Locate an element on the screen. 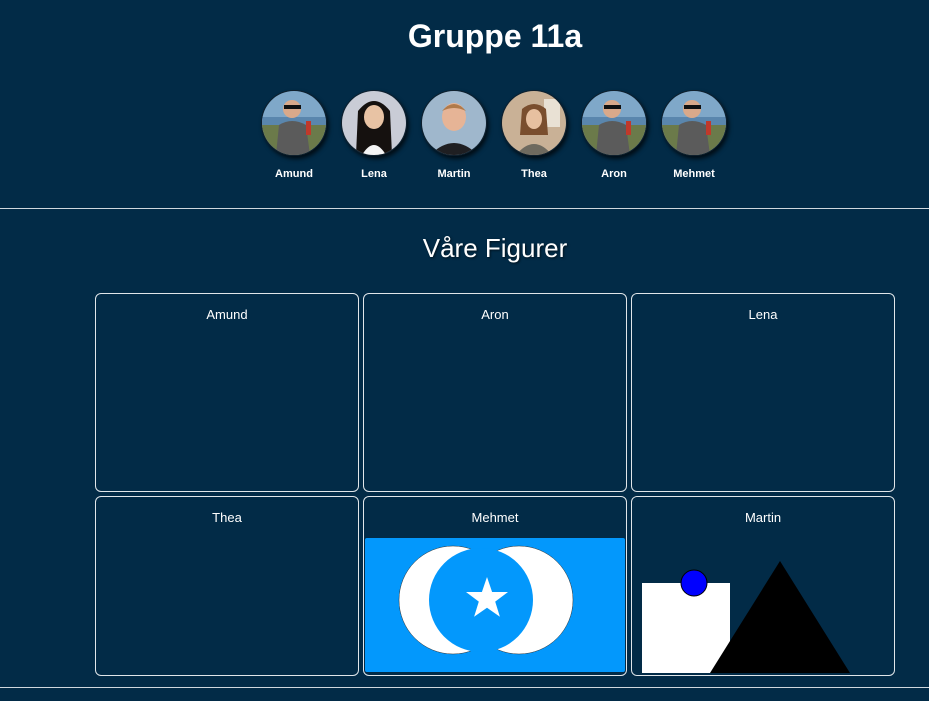 The width and height of the screenshot is (929, 701). figure-card-amund: Amund is located at coordinates (227, 392).